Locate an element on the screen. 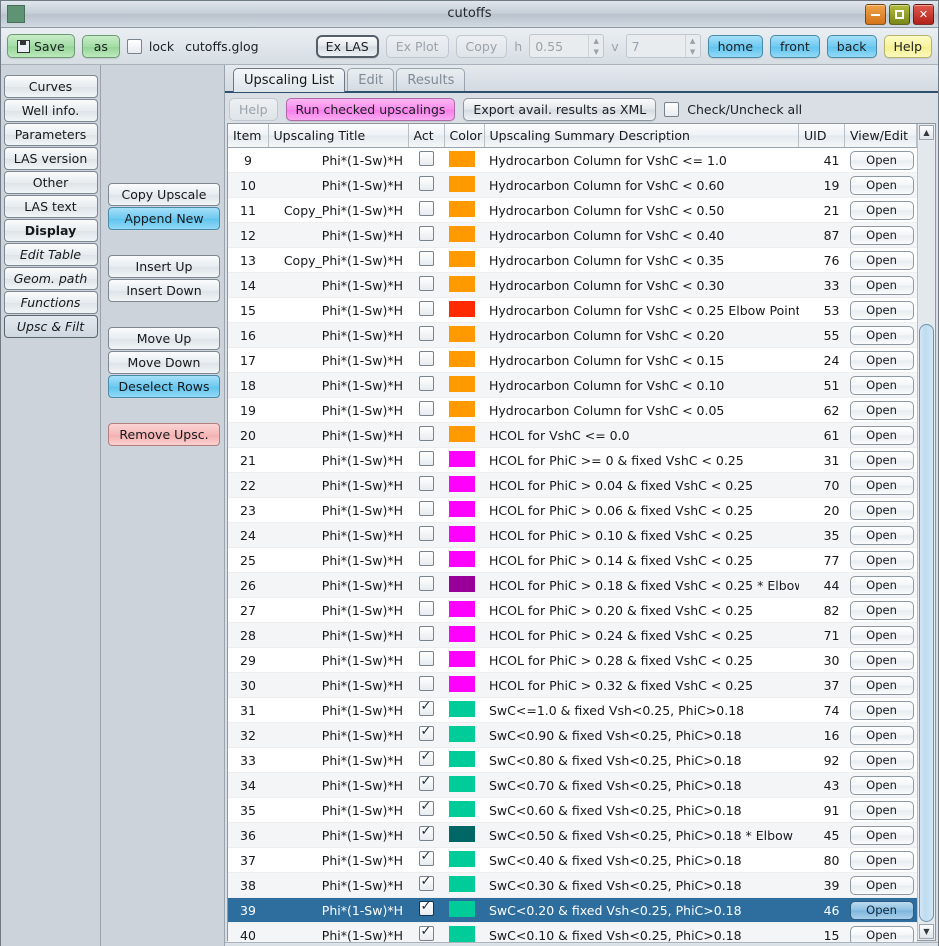  close-button: ✕ is located at coordinates (923, 14).